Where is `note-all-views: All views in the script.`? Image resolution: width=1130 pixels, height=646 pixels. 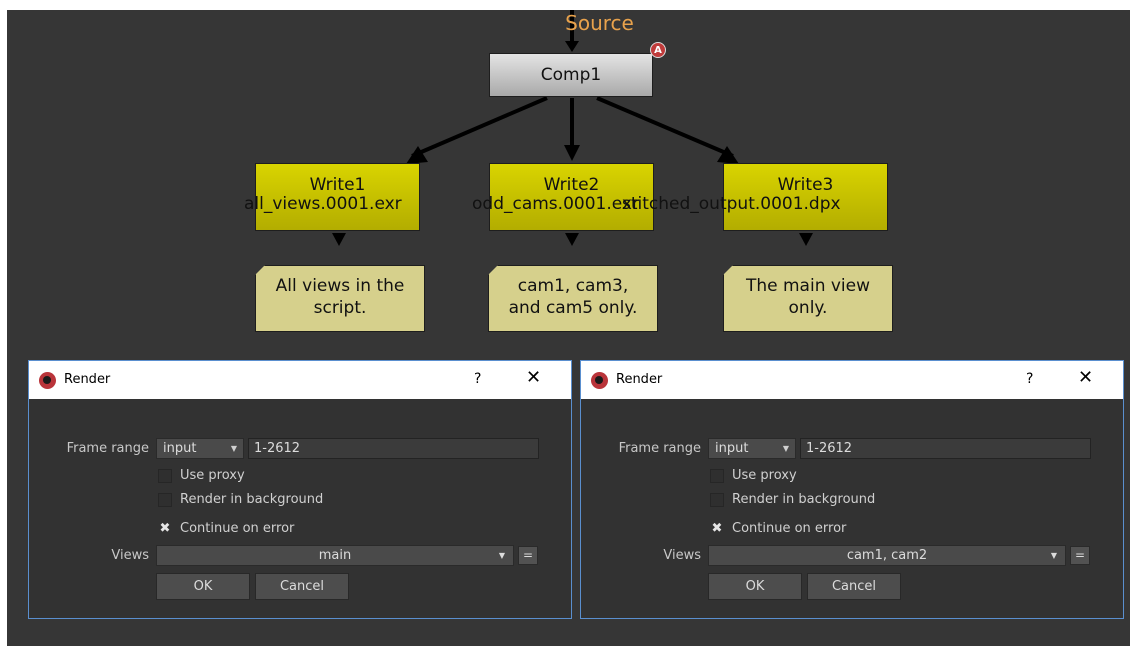
note-all-views: All views in the script. is located at coordinates (340, 298).